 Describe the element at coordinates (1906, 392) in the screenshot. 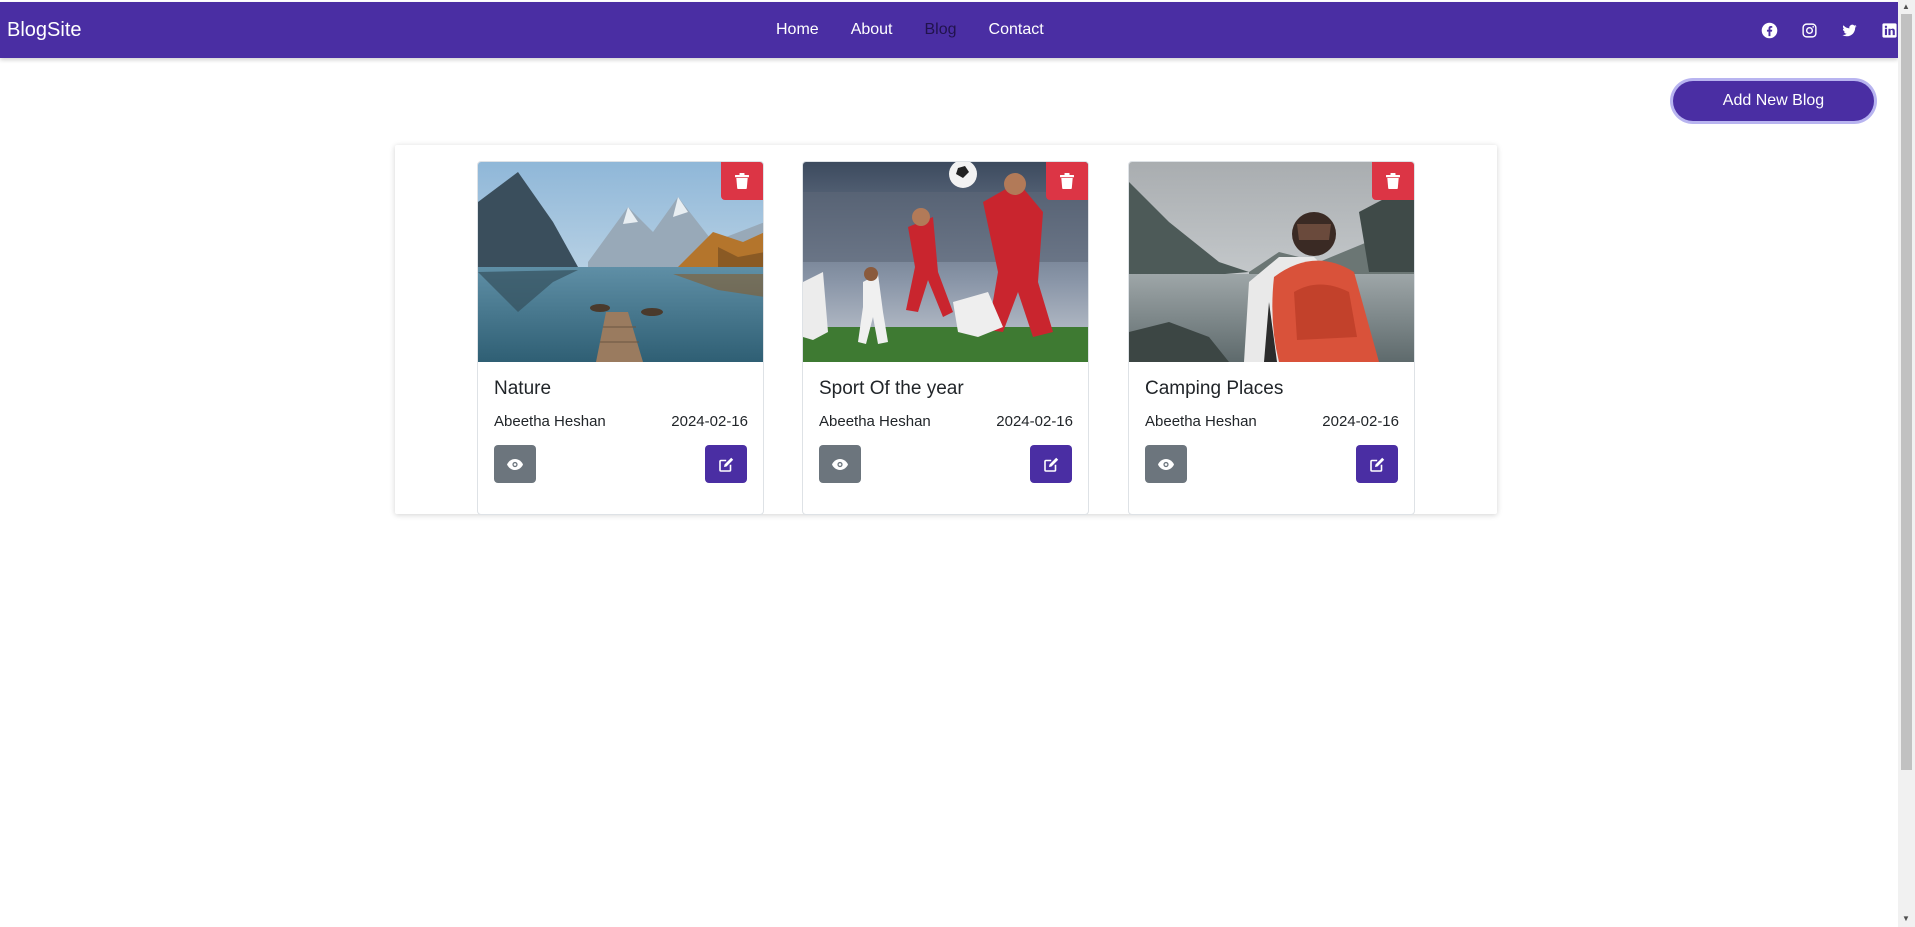

I see `scrollbar-thumb` at that location.